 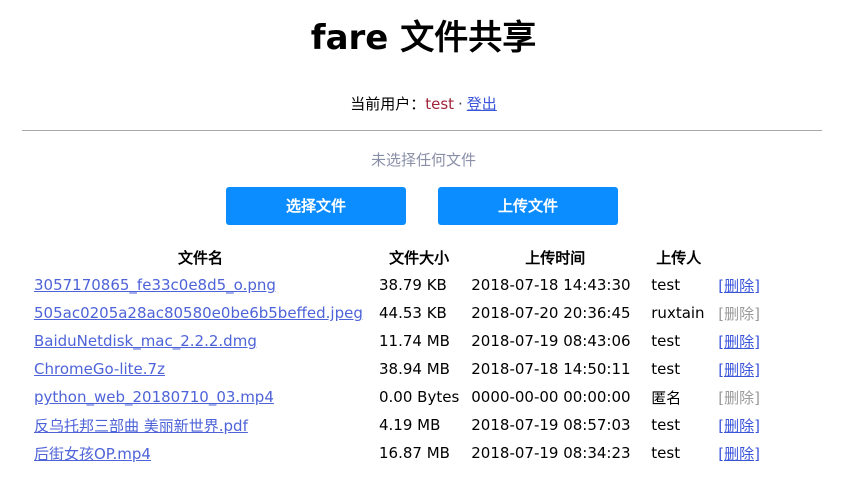 I want to click on page-title: fare 文件共享, so click(x=423, y=38).